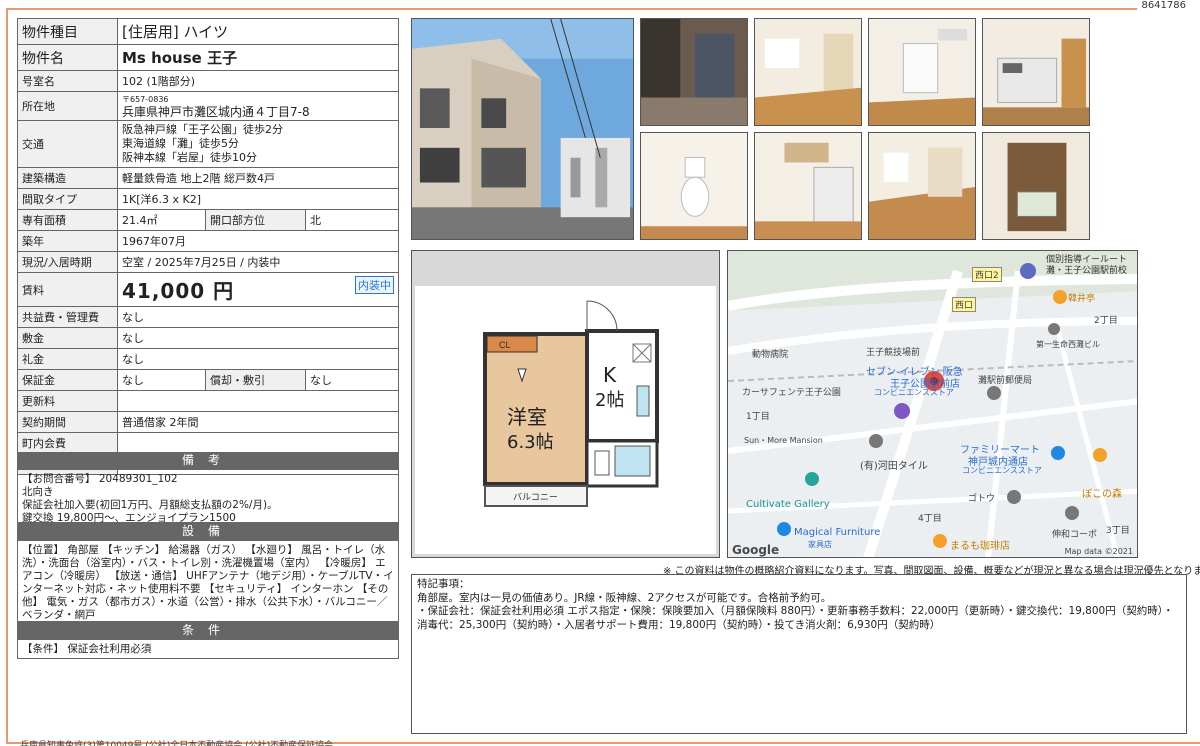 The image size is (1200, 746). Describe the element at coordinates (586, 9) in the screenshot. I see `frame-top` at that location.